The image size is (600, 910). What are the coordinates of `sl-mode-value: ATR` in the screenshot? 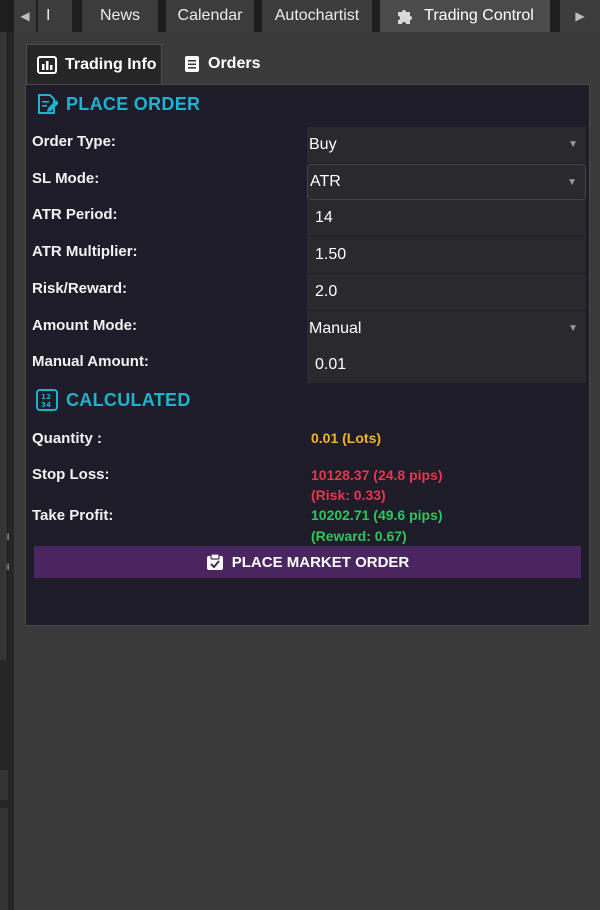 It's located at (325, 181).